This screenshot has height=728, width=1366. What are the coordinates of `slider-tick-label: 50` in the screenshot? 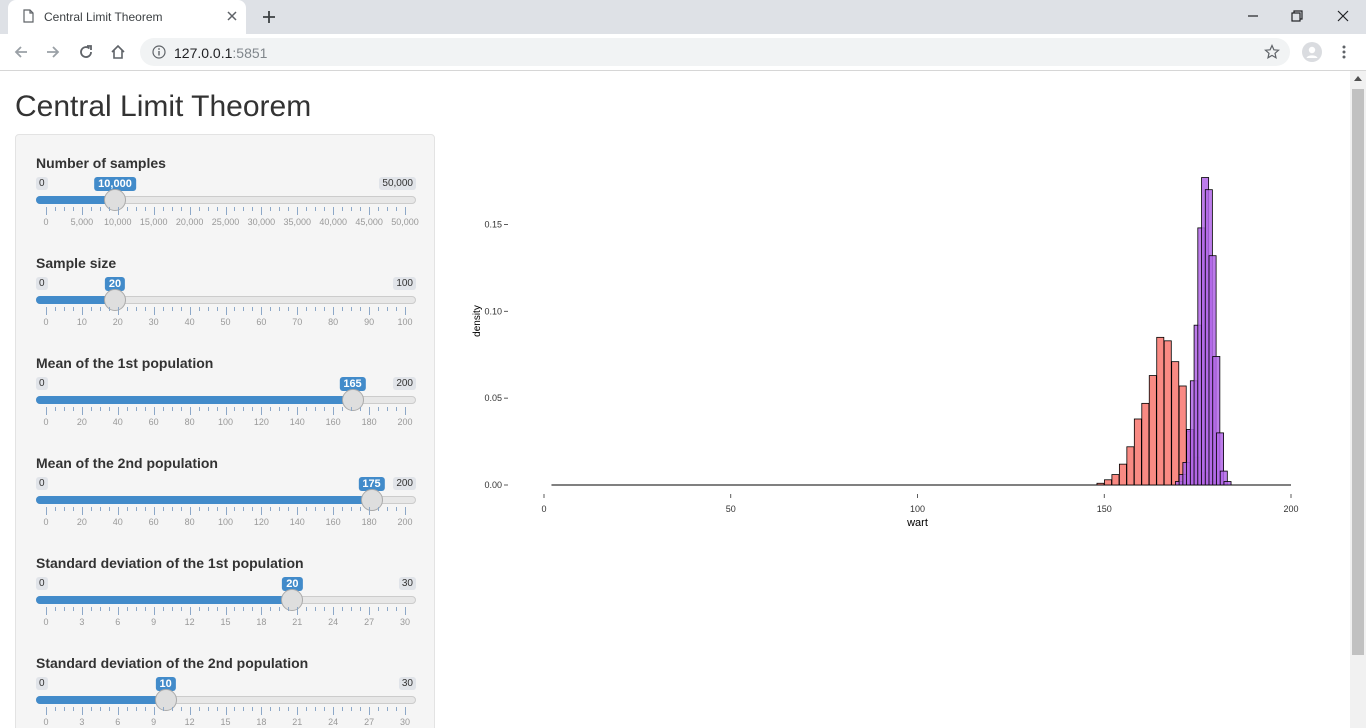 It's located at (225, 322).